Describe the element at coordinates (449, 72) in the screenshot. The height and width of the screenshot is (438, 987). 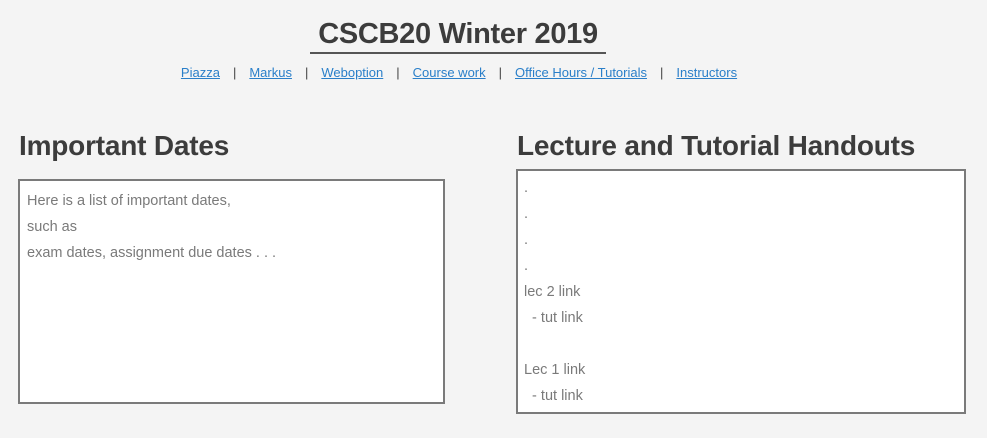
I see `nav-link-course-work: Course work` at that location.